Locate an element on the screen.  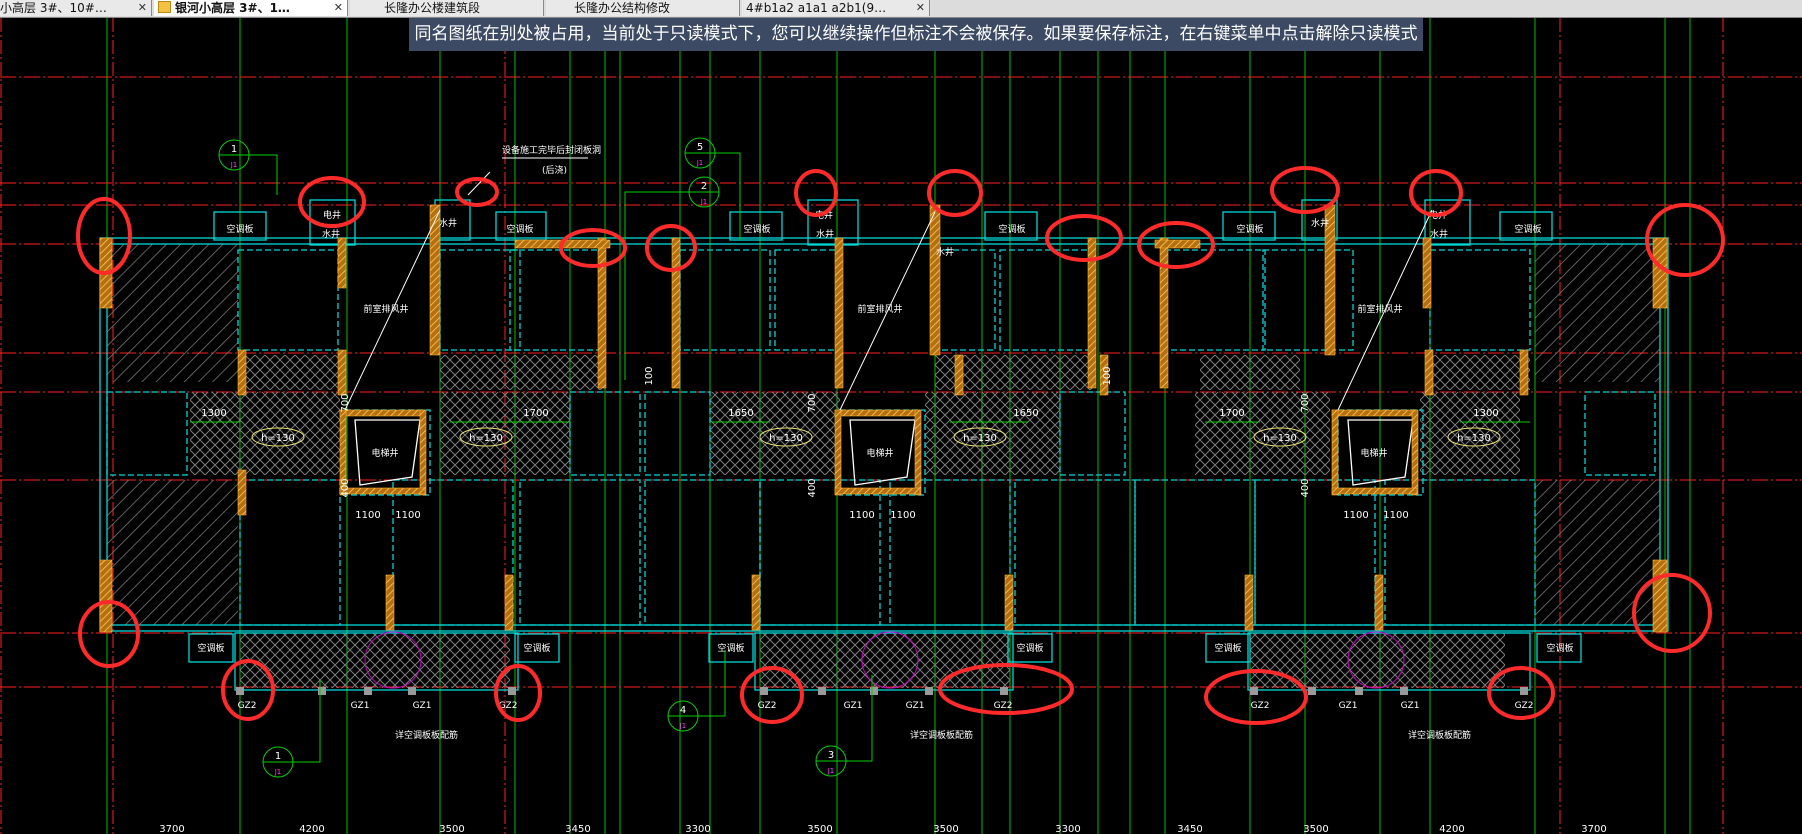
svg-text: 4200 is located at coordinates (311, 829).